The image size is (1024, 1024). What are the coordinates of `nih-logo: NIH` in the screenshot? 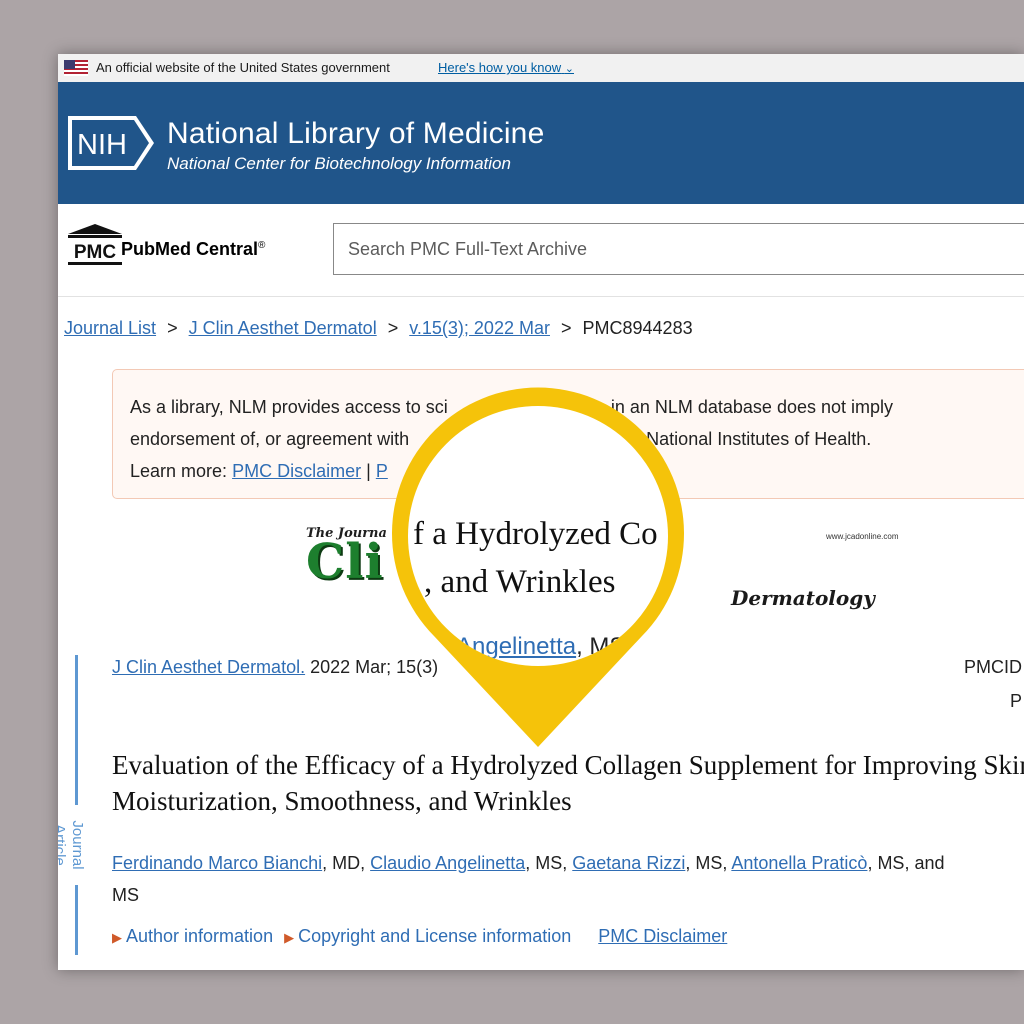 It's located at (111, 143).